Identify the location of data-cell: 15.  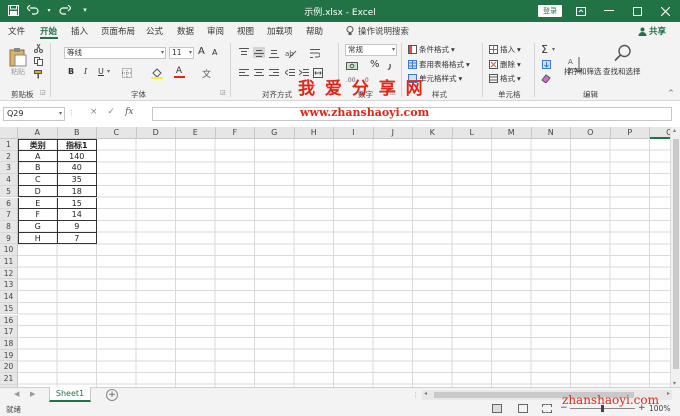
(77, 203).